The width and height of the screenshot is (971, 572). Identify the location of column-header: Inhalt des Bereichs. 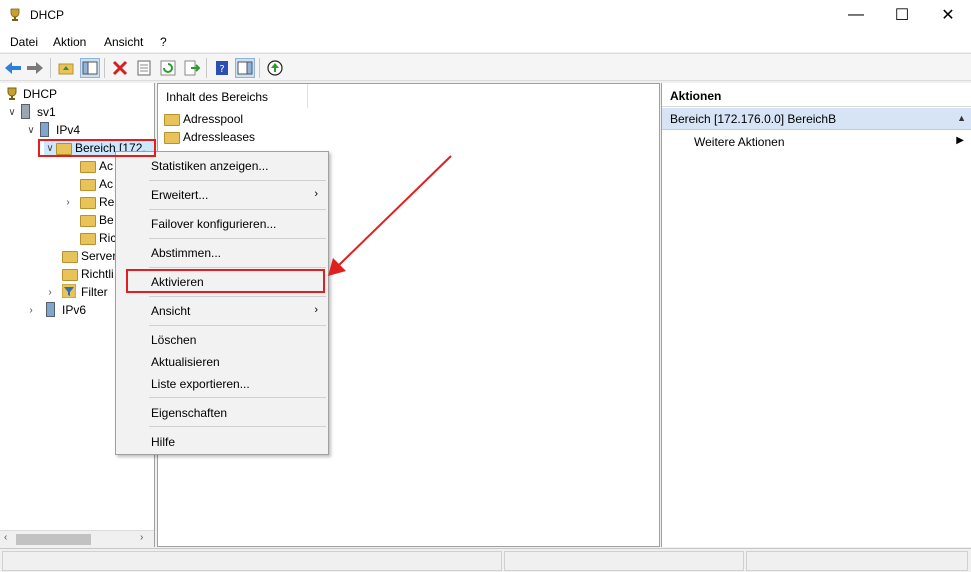
(233, 96).